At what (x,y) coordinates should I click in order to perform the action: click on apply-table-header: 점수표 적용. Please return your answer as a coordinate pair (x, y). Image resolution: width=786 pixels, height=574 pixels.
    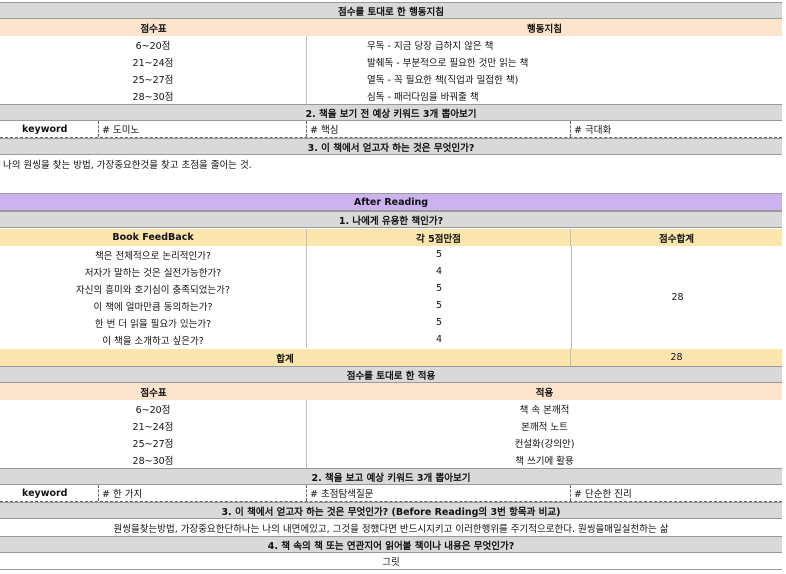
    Looking at the image, I should click on (391, 391).